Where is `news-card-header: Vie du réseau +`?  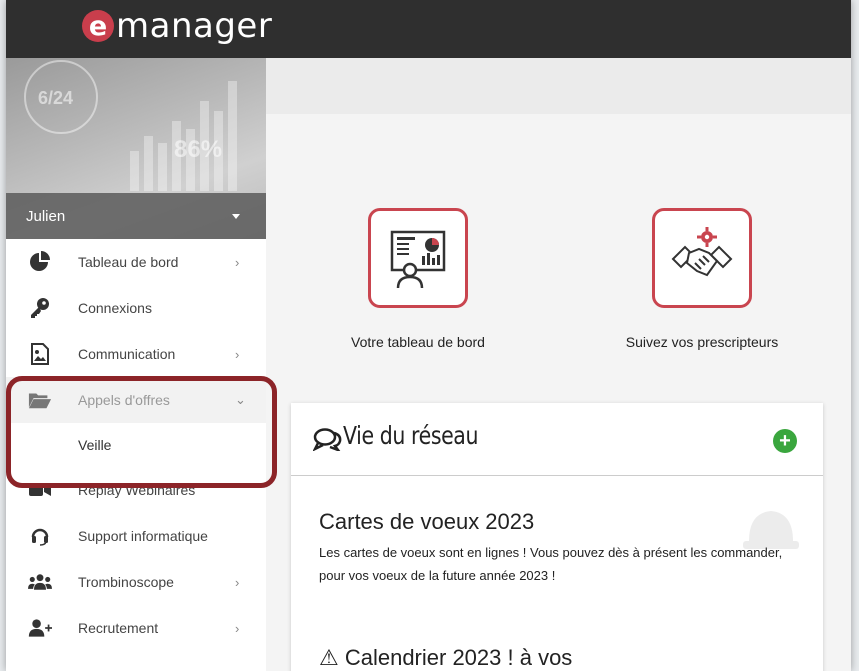 news-card-header: Vie du réseau + is located at coordinates (557, 439).